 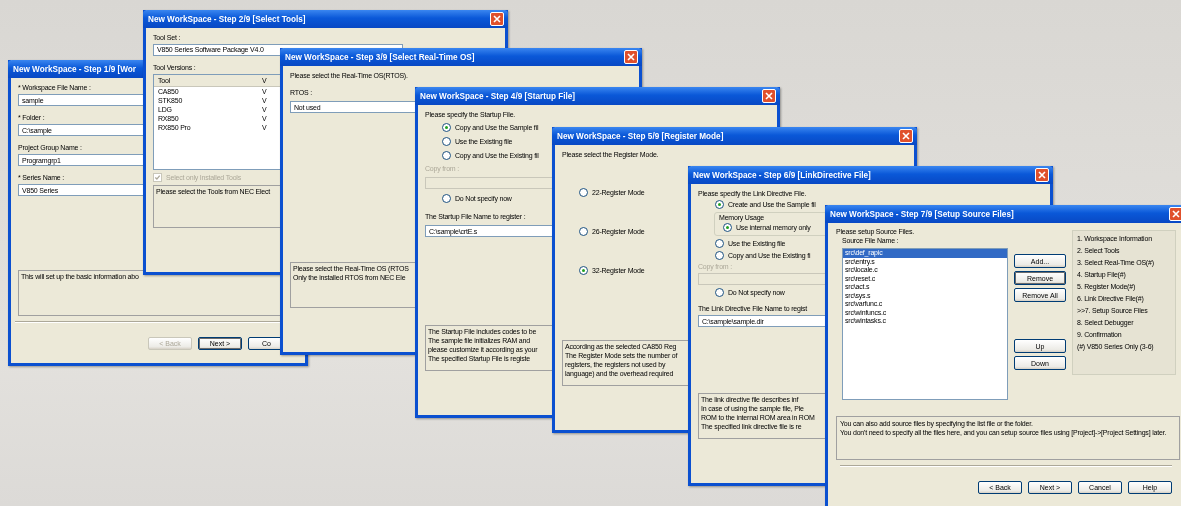 What do you see at coordinates (782, 175) in the screenshot?
I see `window-title: New WorkSpace - Step 6/9 [LinkDirective File]` at bounding box center [782, 175].